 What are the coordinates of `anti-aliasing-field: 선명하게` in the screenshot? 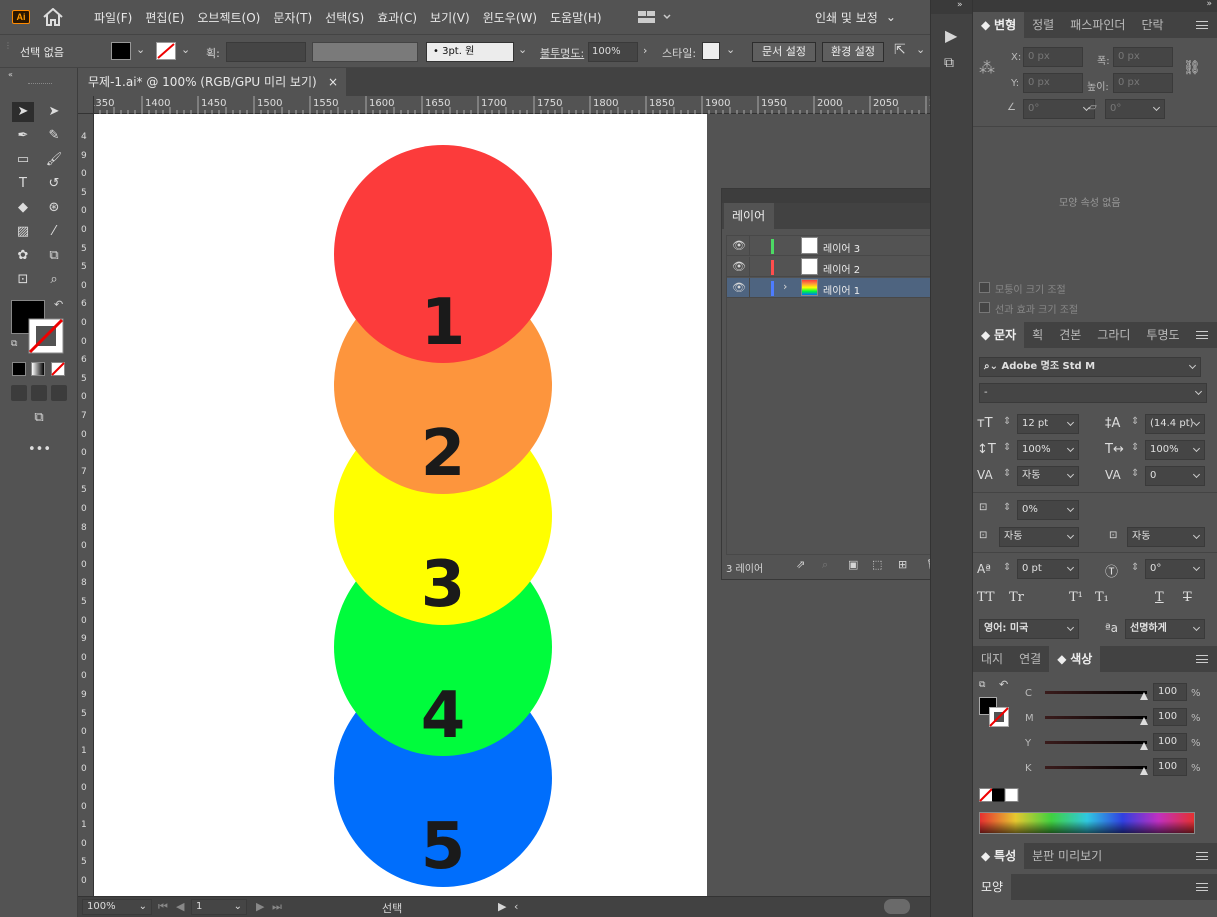 It's located at (1165, 629).